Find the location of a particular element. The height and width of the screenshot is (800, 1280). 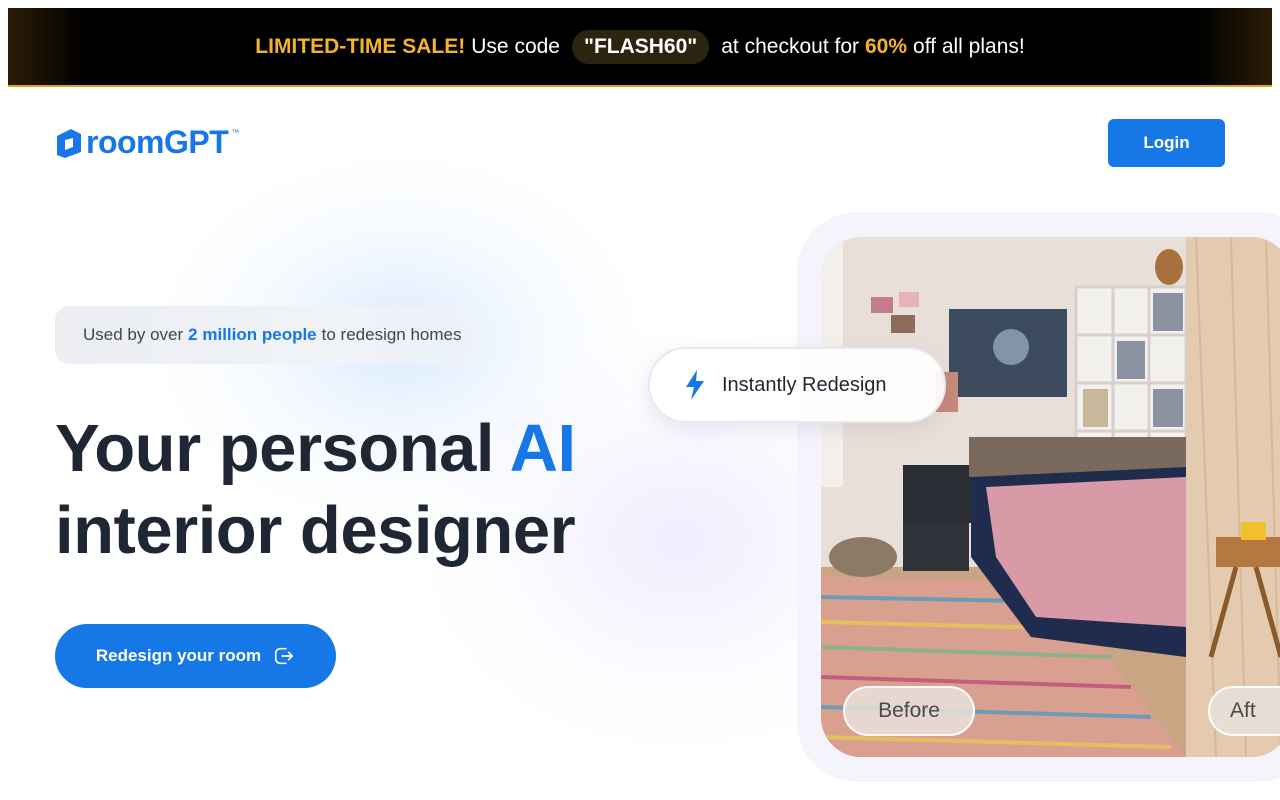

after-room-photo is located at coordinates (1233, 497).